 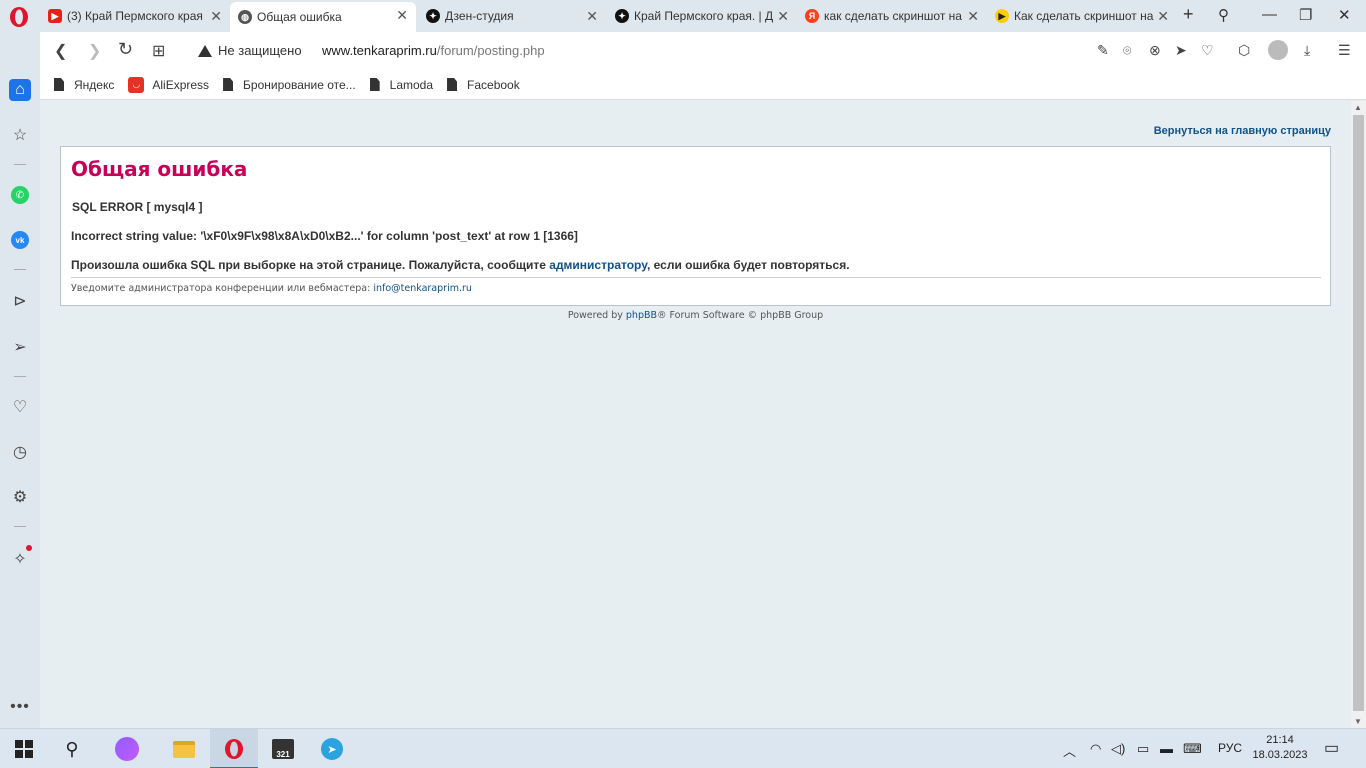 I want to click on download-icon: ⤓, so click(x=1307, y=50).